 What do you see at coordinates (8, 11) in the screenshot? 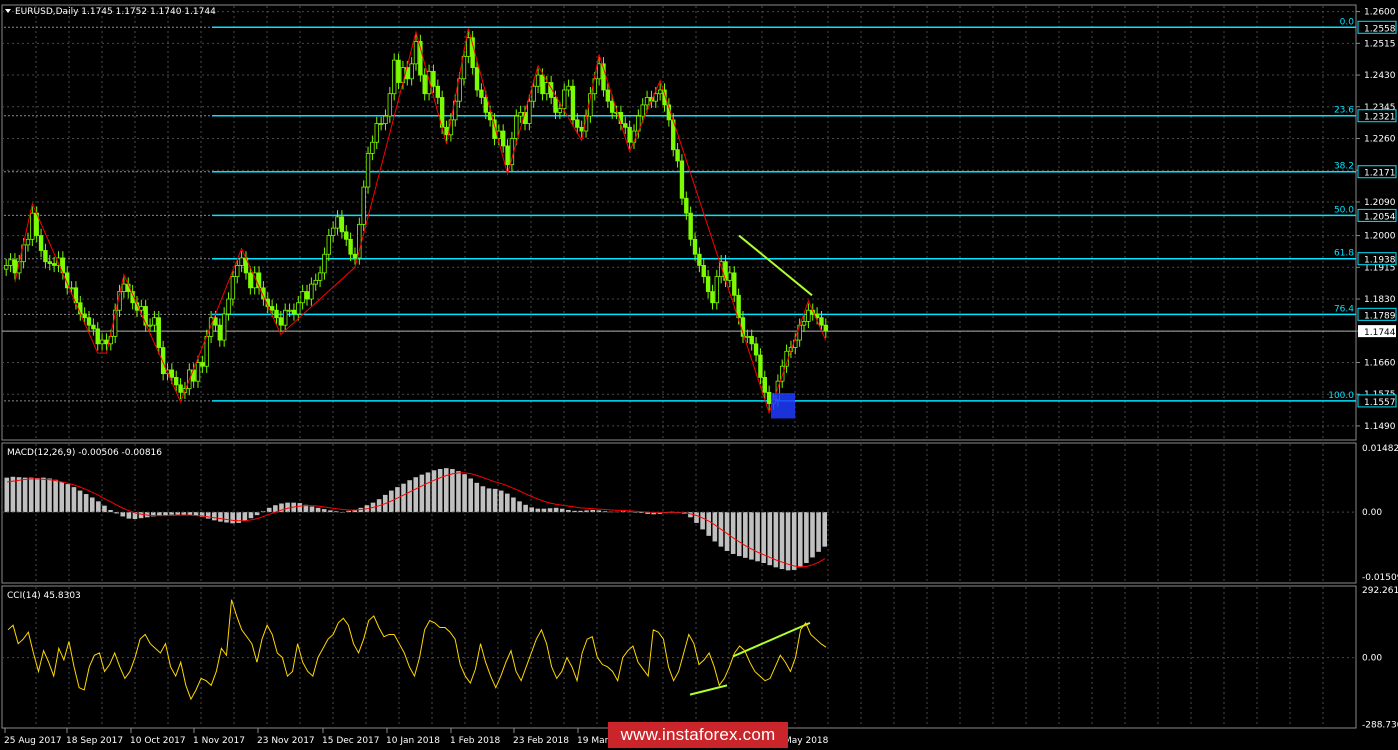
I see `dropdown-triangle-icon` at bounding box center [8, 11].